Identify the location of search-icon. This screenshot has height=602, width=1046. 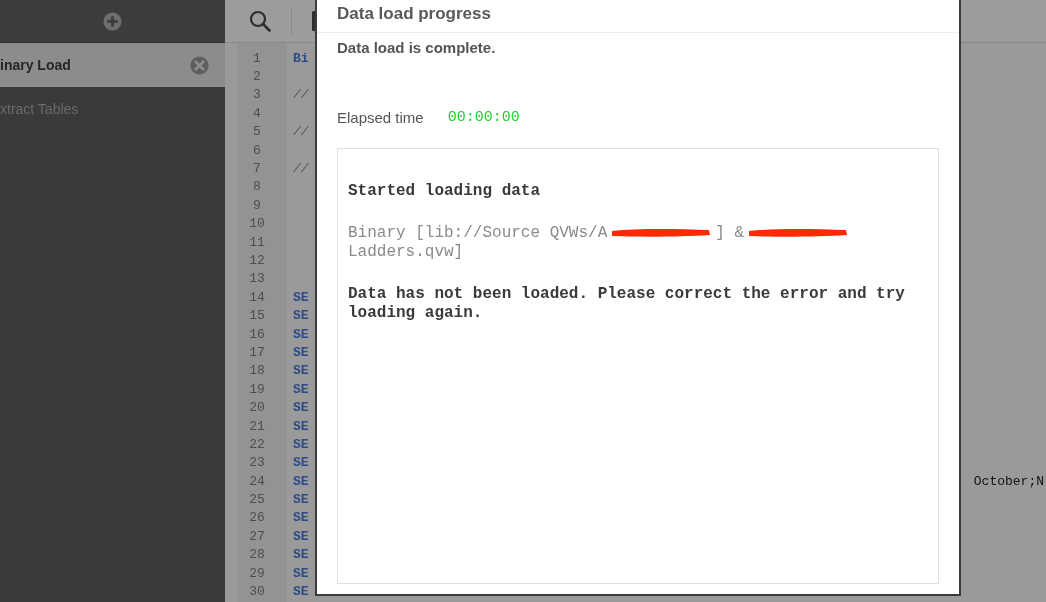
(260, 21).